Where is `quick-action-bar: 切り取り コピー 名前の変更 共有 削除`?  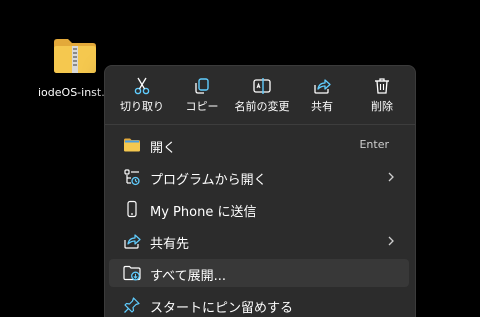
quick-action-bar: 切り取り コピー 名前の変更 共有 削除 is located at coordinates (260, 95).